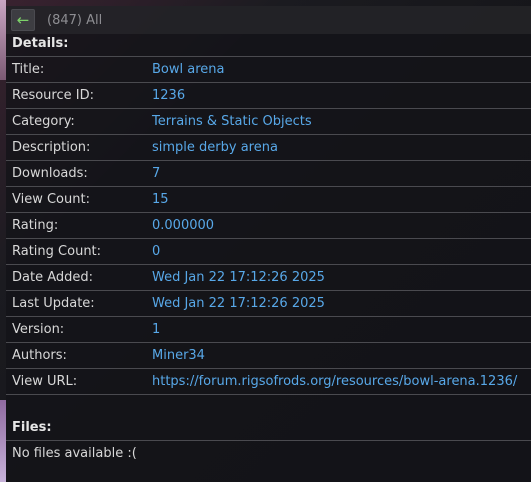  What do you see at coordinates (268, 200) in the screenshot?
I see `detail-row-view-count: View Count: 15` at bounding box center [268, 200].